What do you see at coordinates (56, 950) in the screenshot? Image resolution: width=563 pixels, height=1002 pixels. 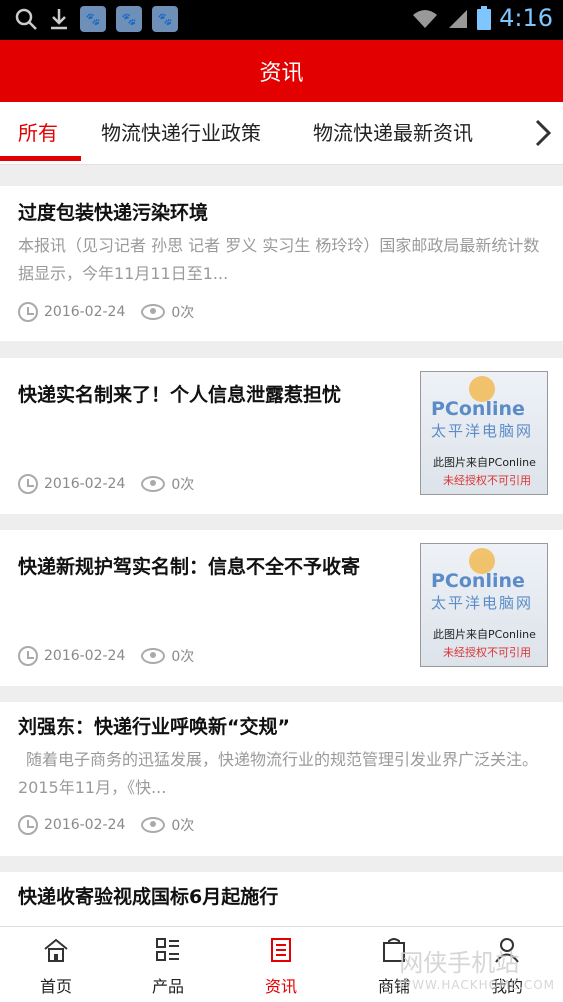 I see `home-icon` at bounding box center [56, 950].